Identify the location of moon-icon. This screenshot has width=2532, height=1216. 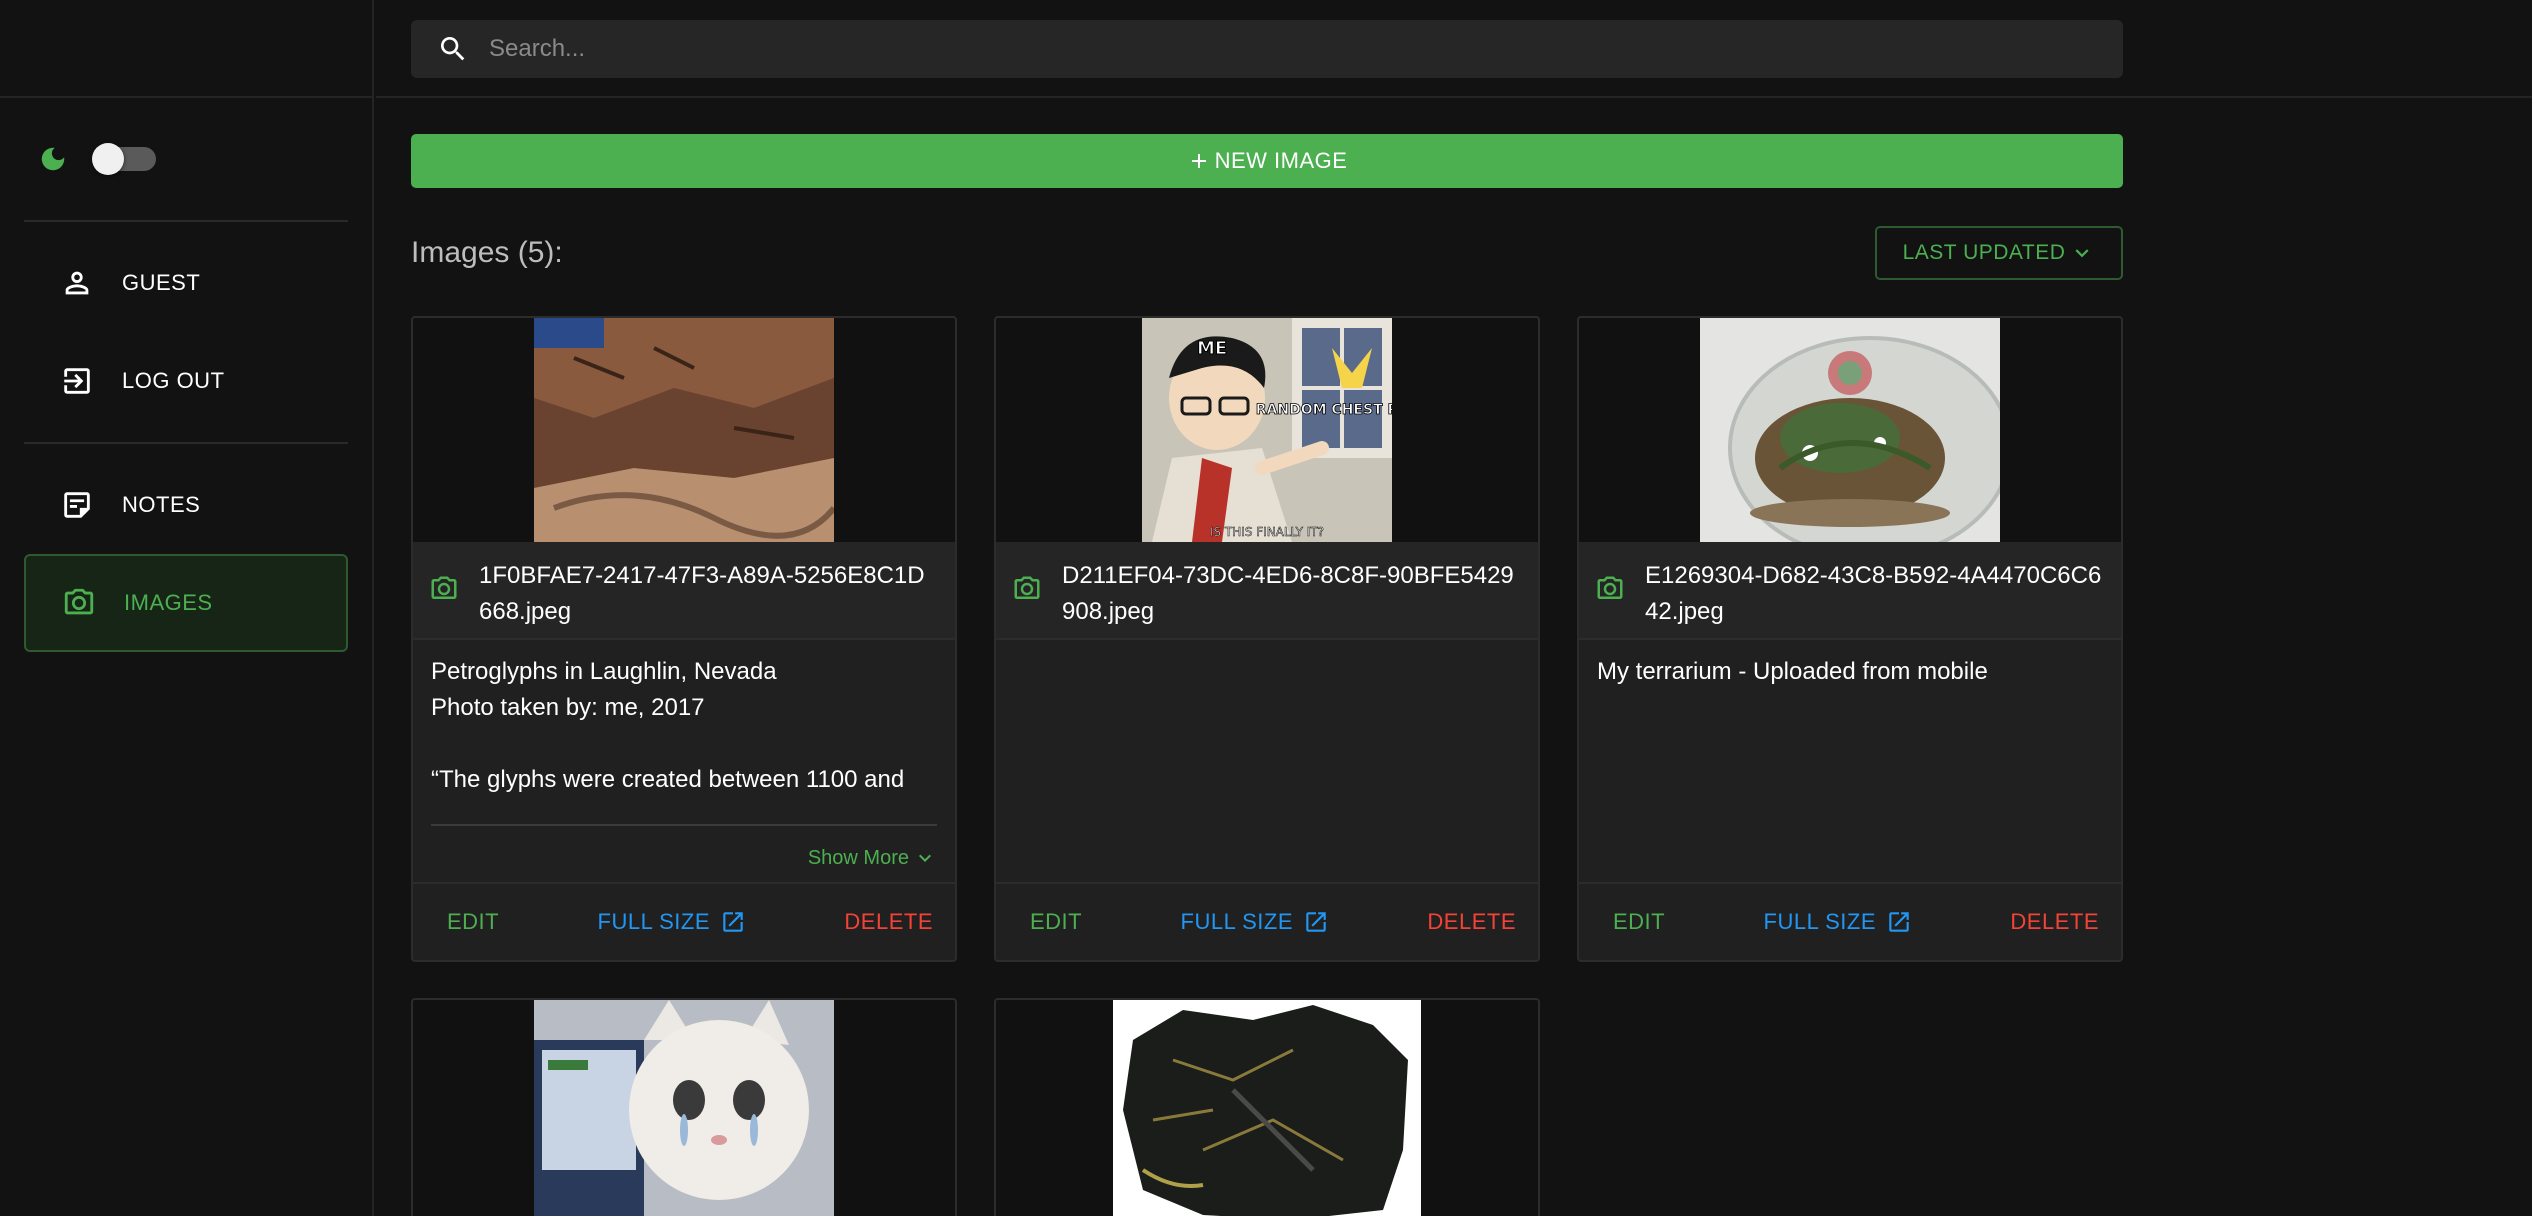
(53, 159).